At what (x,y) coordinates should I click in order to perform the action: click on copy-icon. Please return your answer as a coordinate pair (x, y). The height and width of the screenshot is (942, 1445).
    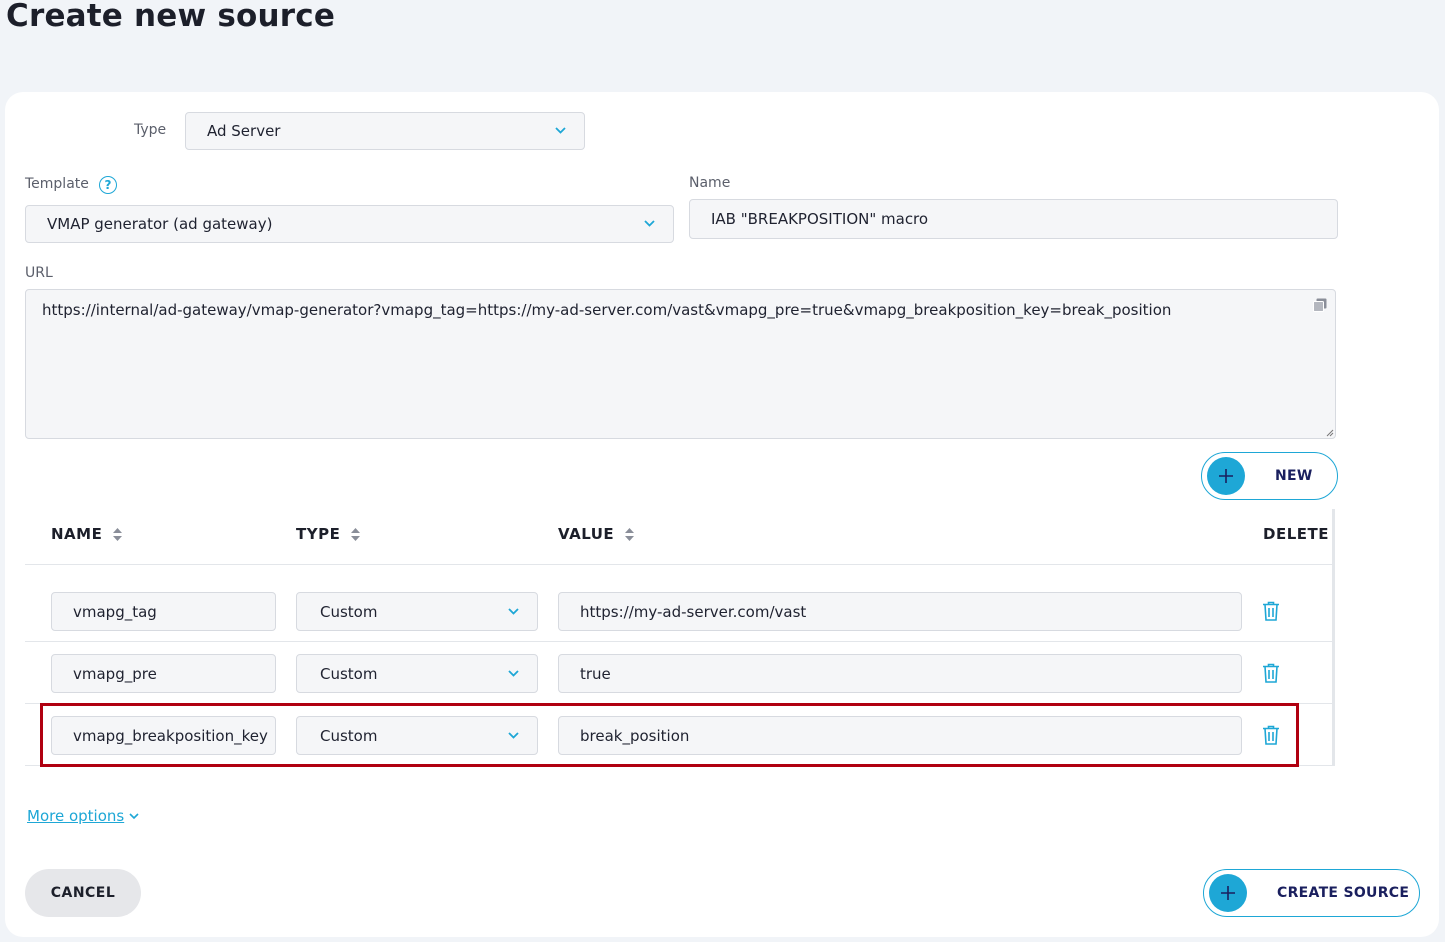
    Looking at the image, I should click on (1320, 305).